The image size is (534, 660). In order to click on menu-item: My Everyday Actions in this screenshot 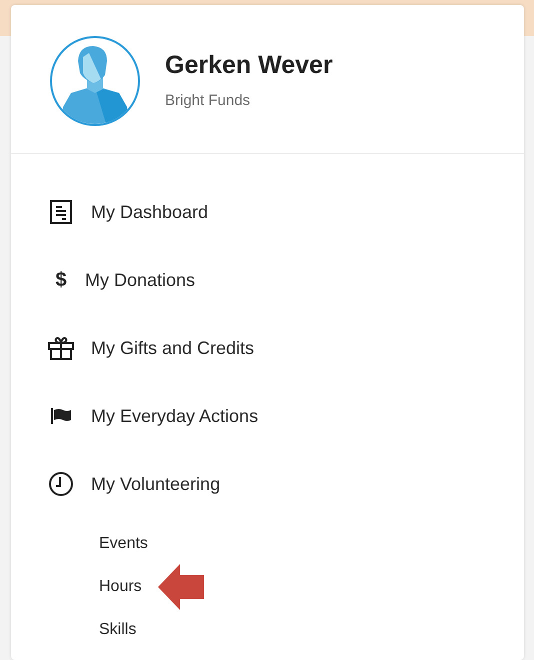, I will do `click(286, 416)`.